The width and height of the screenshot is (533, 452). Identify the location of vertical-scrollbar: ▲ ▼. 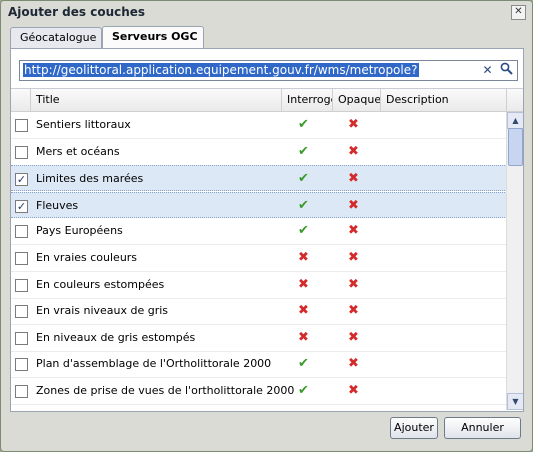
(514, 261).